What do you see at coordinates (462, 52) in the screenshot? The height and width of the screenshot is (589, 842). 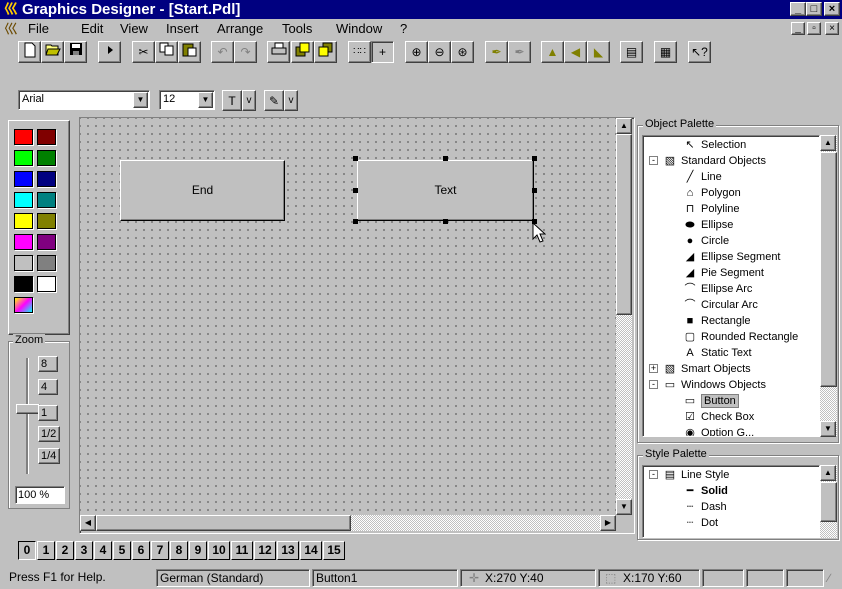 I see `zoom-fit-icon: ⊛` at bounding box center [462, 52].